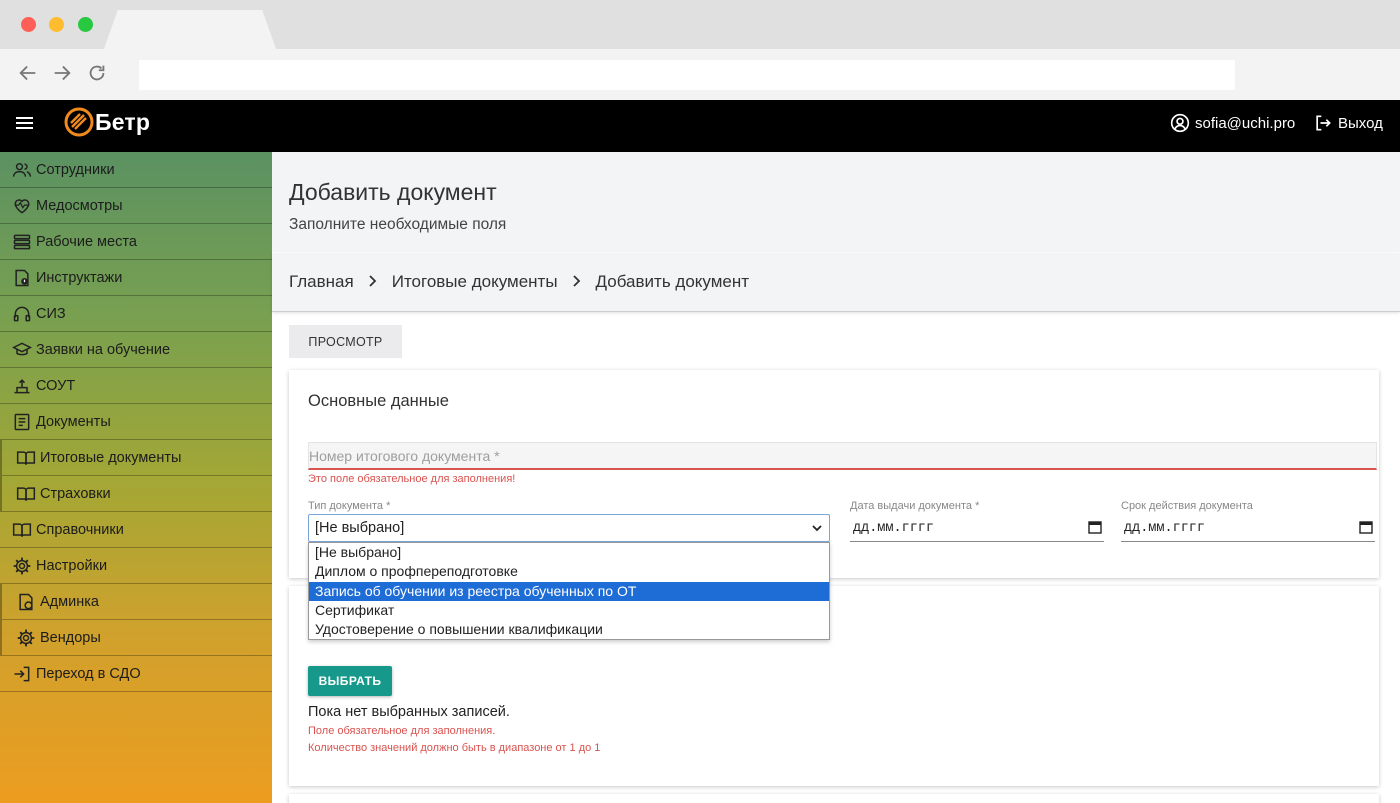 The image size is (1400, 803). Describe the element at coordinates (136, 278) in the screenshot. I see `sidebar-item-briefings: Инструктажи` at that location.